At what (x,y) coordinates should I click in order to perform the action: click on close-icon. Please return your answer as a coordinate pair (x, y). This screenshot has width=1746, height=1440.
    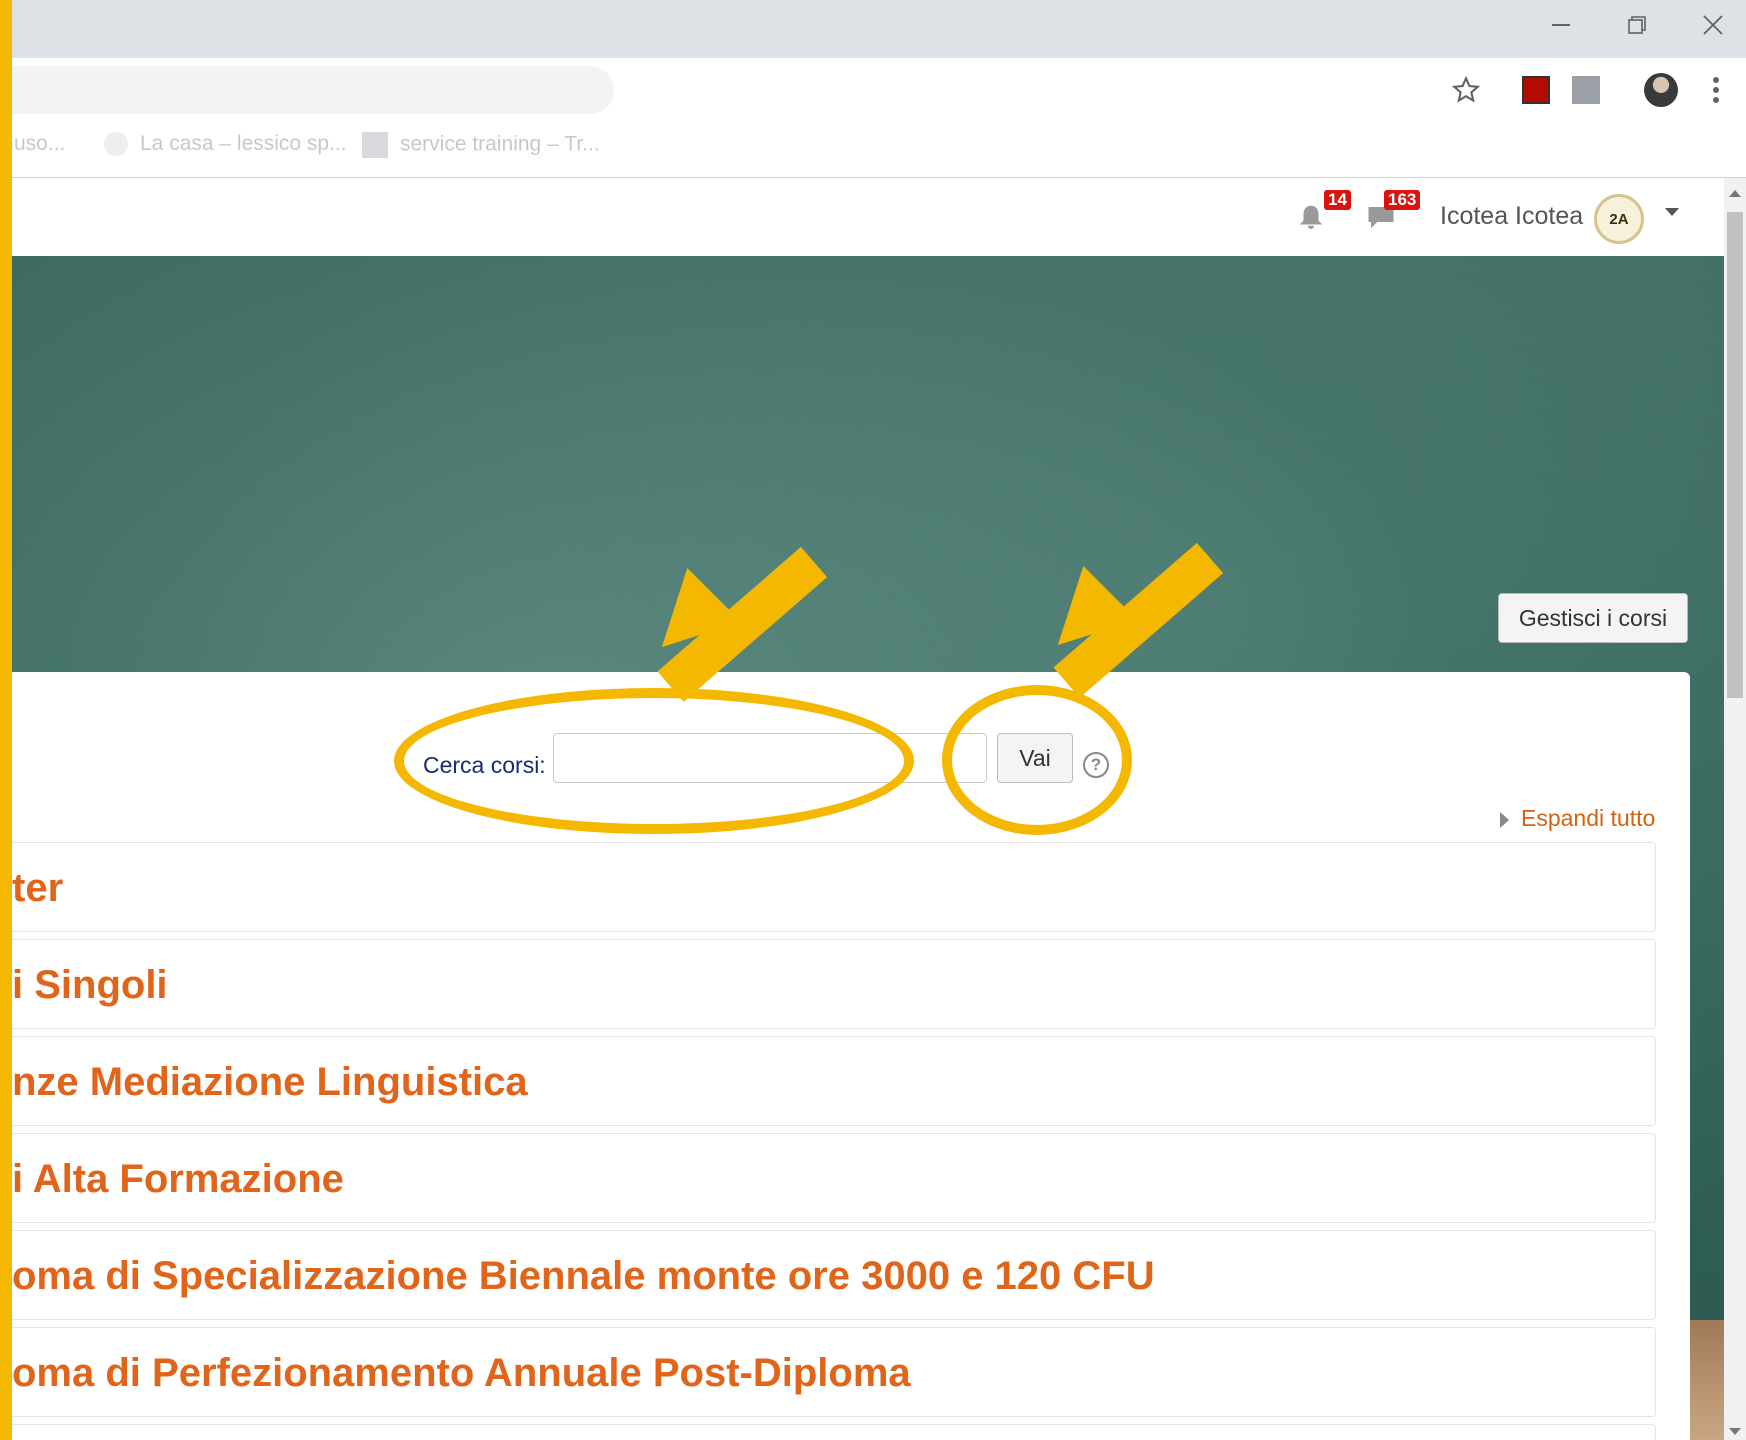
    Looking at the image, I should click on (1710, 25).